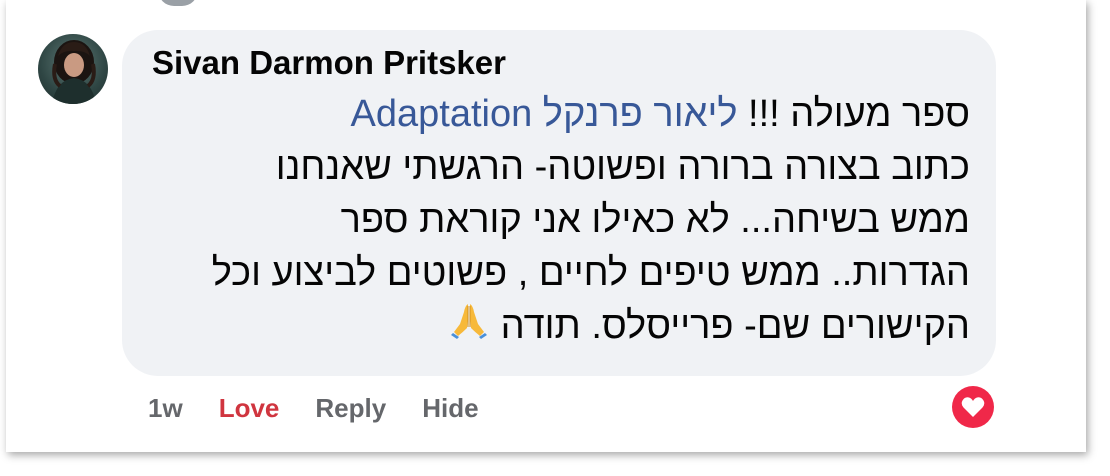  Describe the element at coordinates (178, 3) in the screenshot. I see `previous-avatar` at that location.